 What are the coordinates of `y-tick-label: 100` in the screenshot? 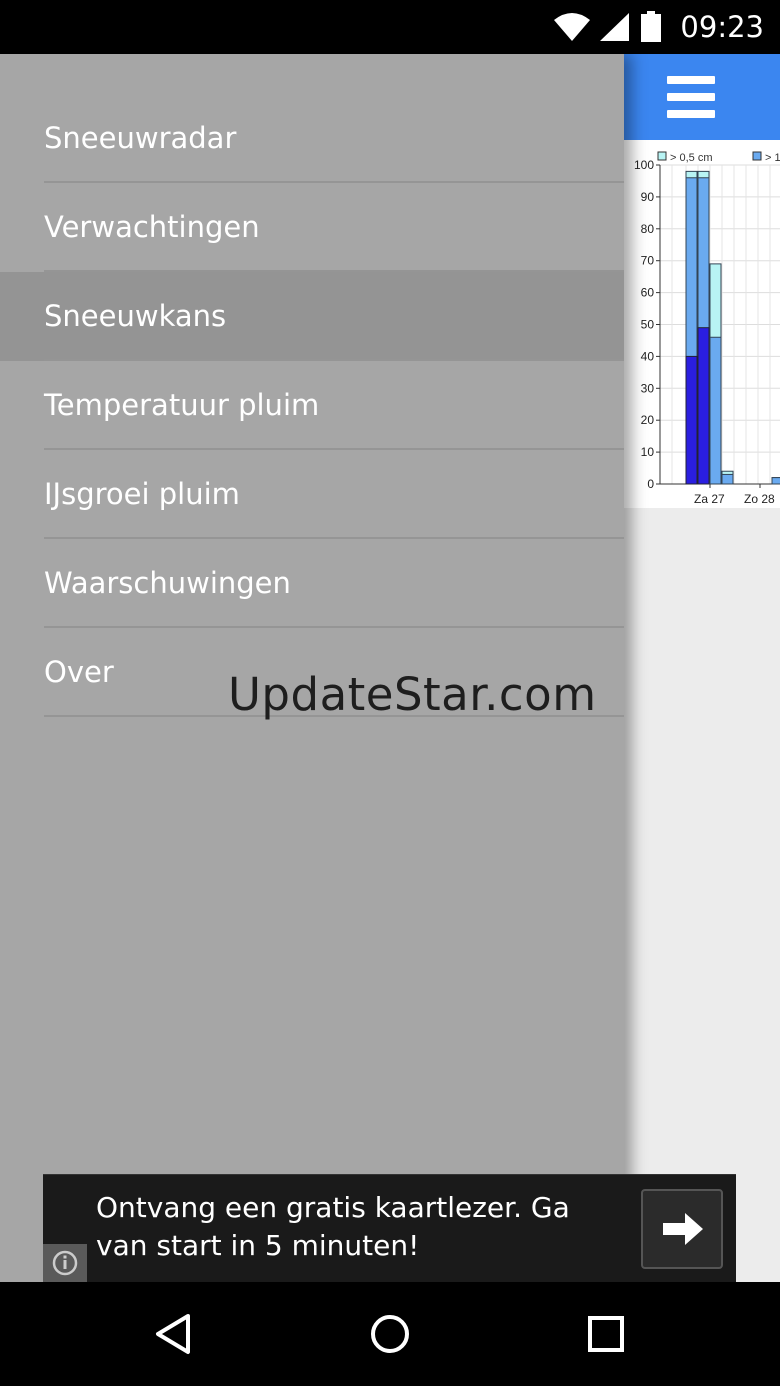 It's located at (644, 165).